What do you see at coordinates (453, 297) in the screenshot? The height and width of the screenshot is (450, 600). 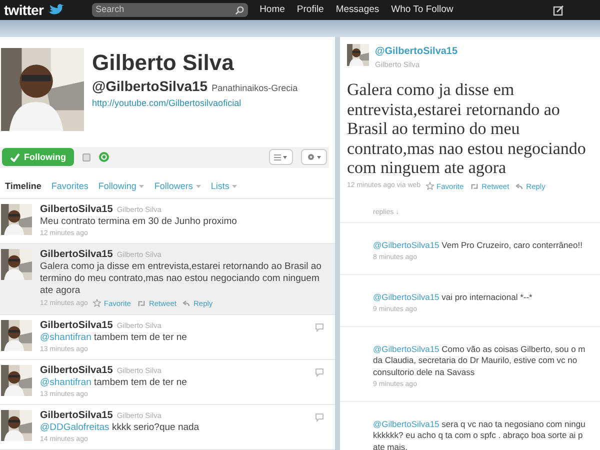 I see `reply-text: @GilbertoSilva15 vai pro internacional *--*` at bounding box center [453, 297].